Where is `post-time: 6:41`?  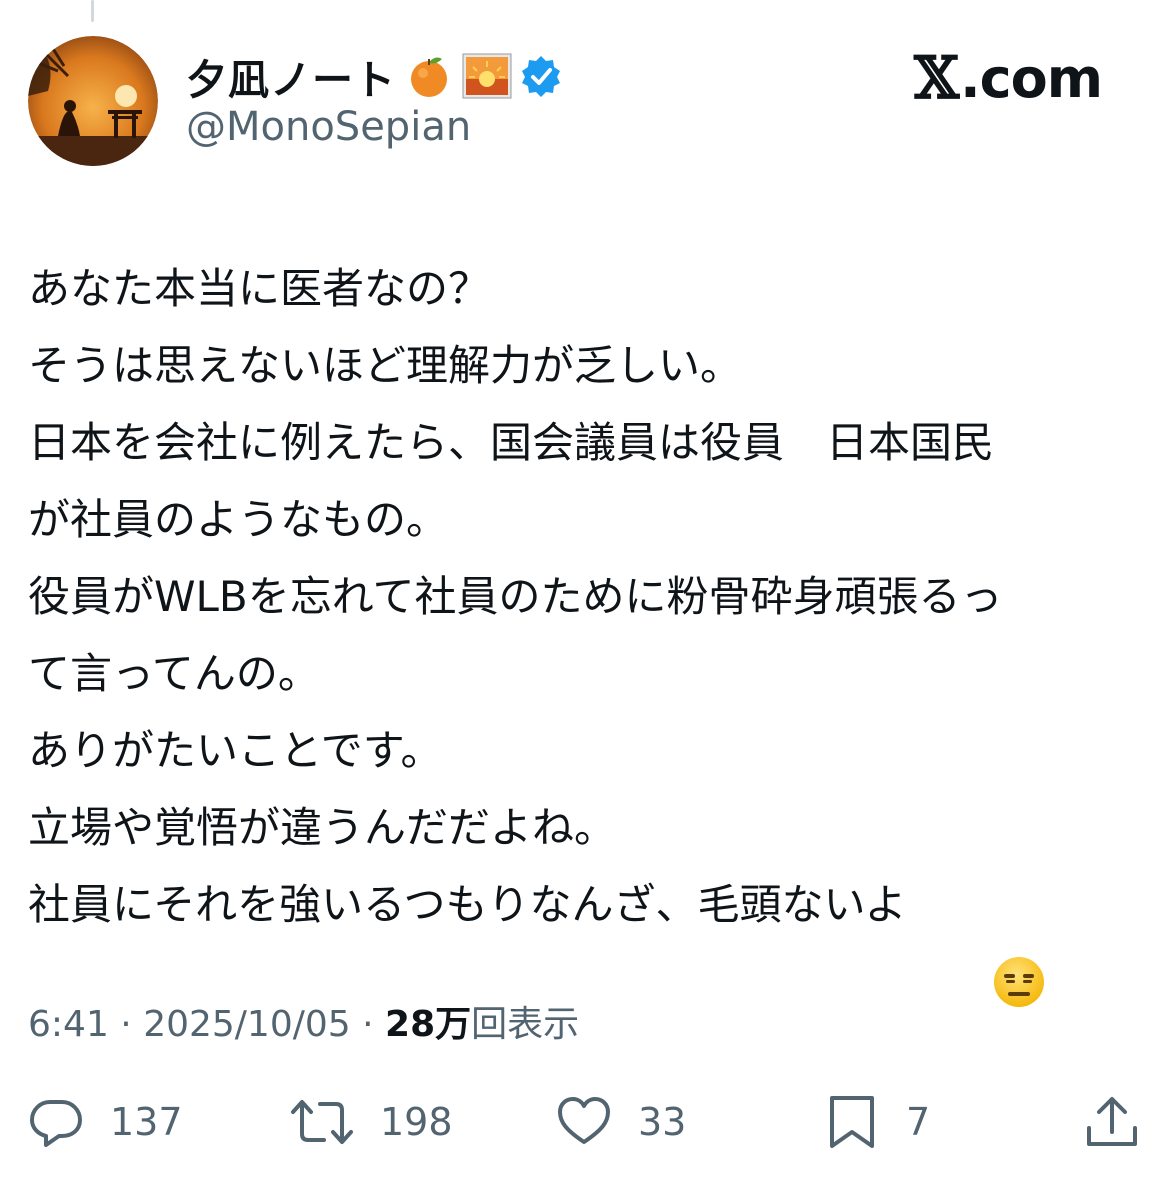 post-time: 6:41 is located at coordinates (68, 1024).